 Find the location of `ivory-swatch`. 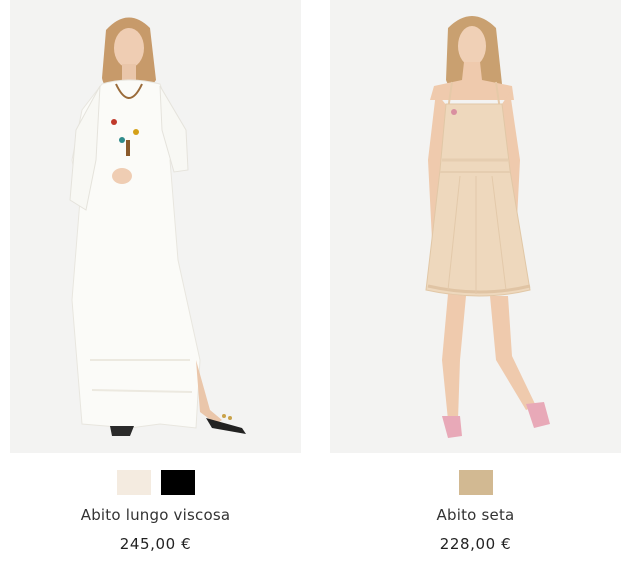

ivory-swatch is located at coordinates (133, 482).